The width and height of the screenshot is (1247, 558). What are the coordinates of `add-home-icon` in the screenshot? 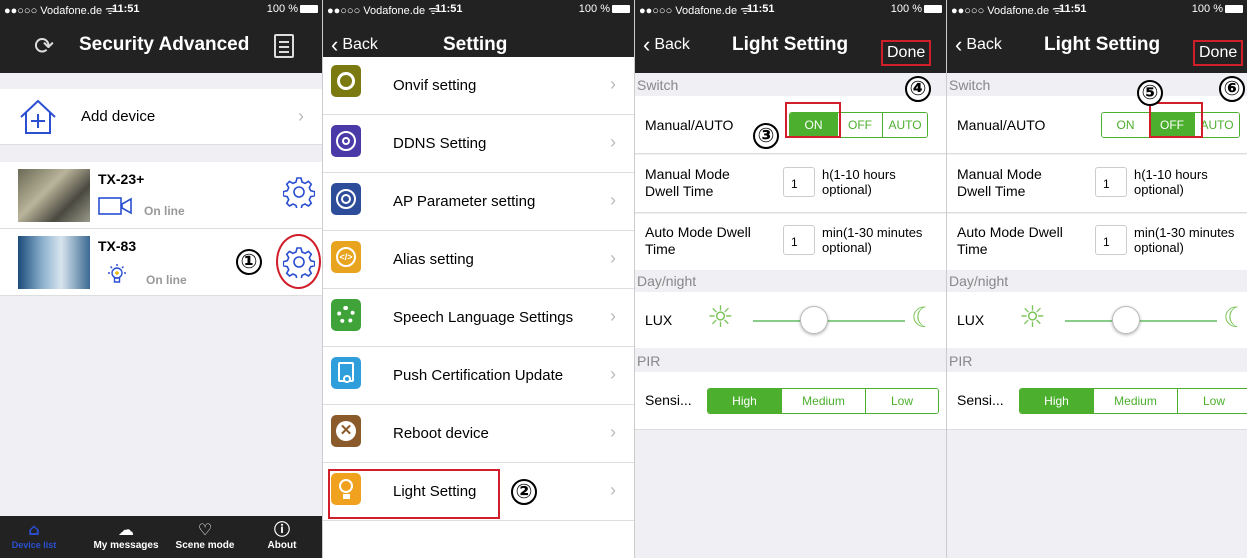 It's located at (38, 116).